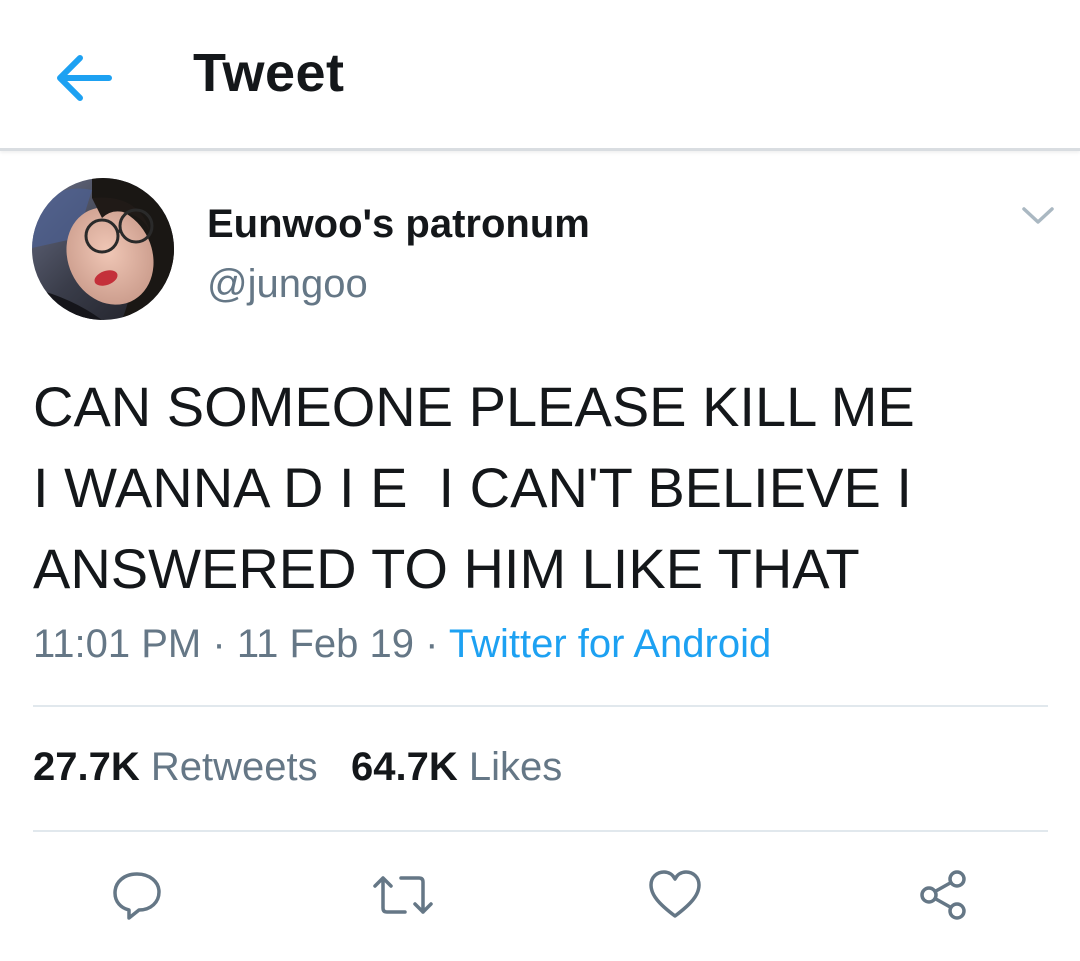  Describe the element at coordinates (86, 767) in the screenshot. I see `retweets-count: 27.7K` at that location.